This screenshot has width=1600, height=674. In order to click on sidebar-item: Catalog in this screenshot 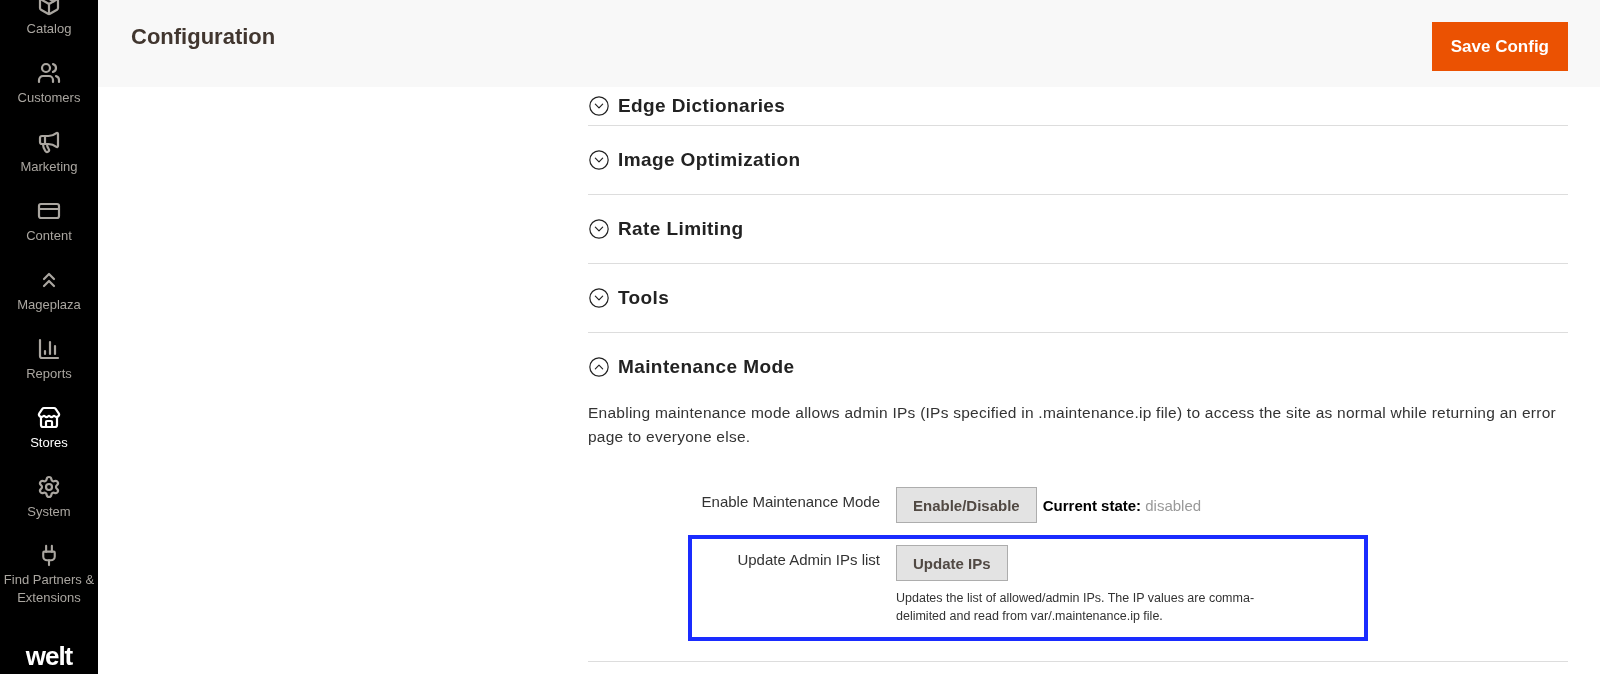, I will do `click(49, 27)`.